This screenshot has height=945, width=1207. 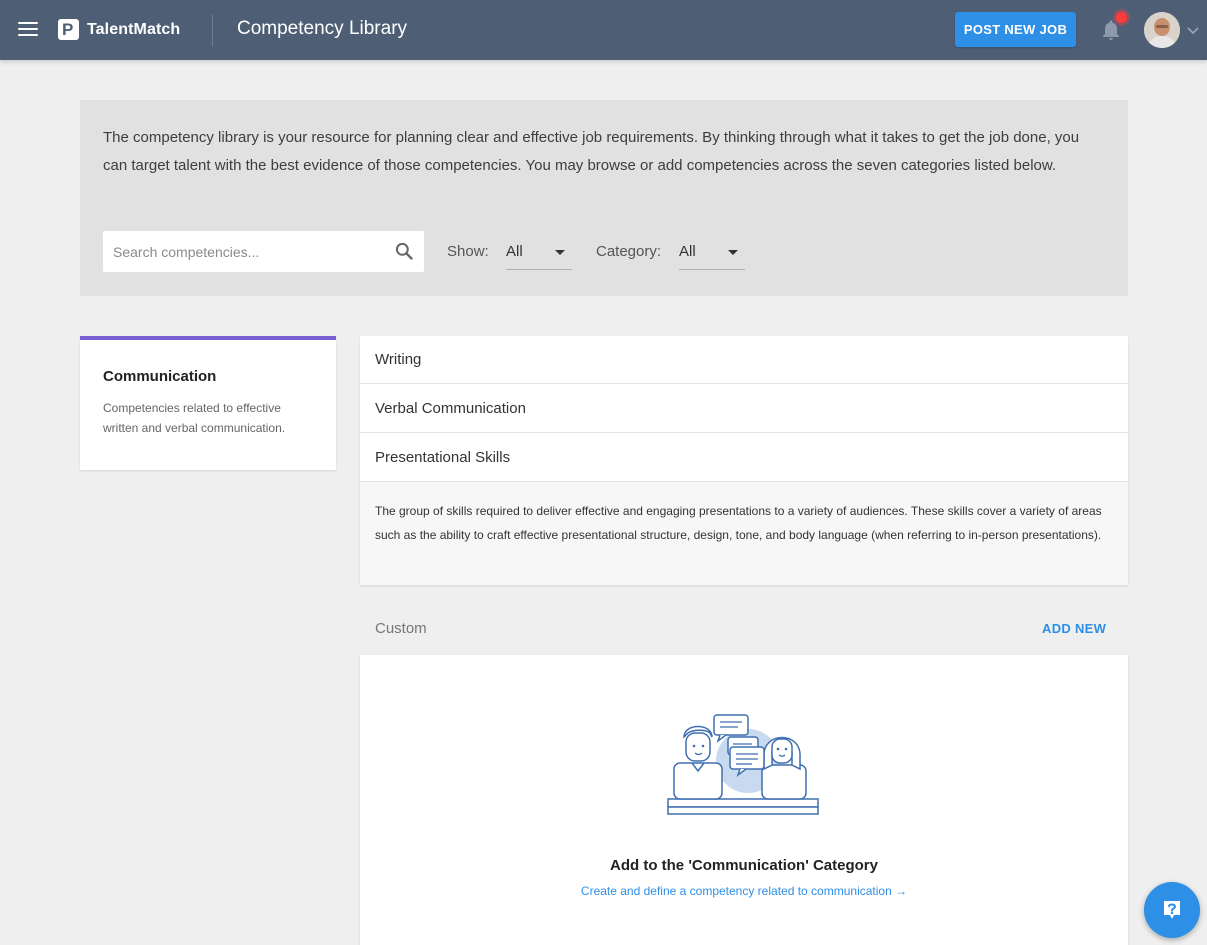 I want to click on people-conversation-illustration, so click(x=743, y=764).